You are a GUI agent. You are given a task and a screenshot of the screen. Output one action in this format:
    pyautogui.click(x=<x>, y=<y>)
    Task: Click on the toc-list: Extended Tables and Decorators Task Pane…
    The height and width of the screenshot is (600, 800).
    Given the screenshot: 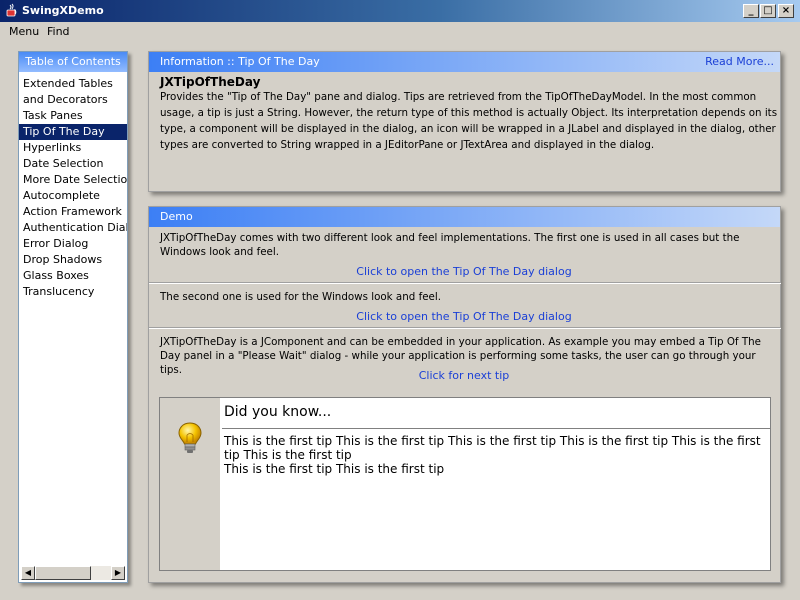 What is the action you would take?
    pyautogui.click(x=73, y=188)
    